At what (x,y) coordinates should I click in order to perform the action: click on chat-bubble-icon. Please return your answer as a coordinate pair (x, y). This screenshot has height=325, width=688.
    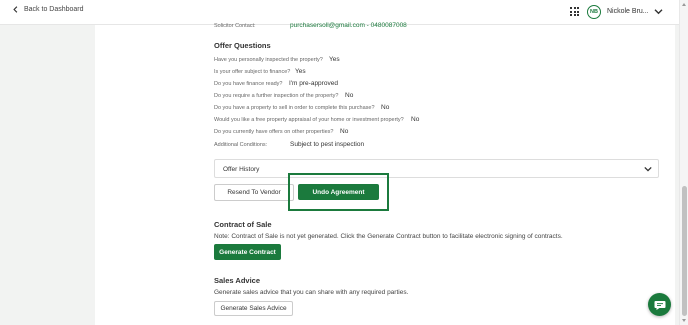
    Looking at the image, I should click on (659, 305).